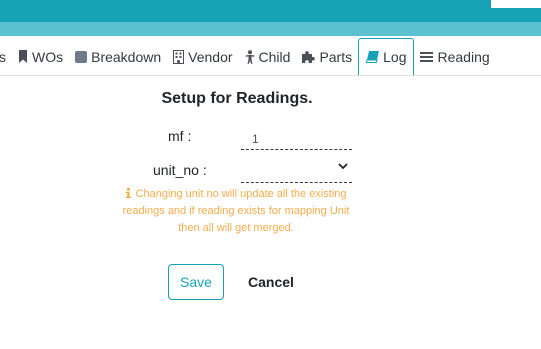 This screenshot has width=541, height=349. Describe the element at coordinates (180, 136) in the screenshot. I see `mf-label: mf :` at that location.